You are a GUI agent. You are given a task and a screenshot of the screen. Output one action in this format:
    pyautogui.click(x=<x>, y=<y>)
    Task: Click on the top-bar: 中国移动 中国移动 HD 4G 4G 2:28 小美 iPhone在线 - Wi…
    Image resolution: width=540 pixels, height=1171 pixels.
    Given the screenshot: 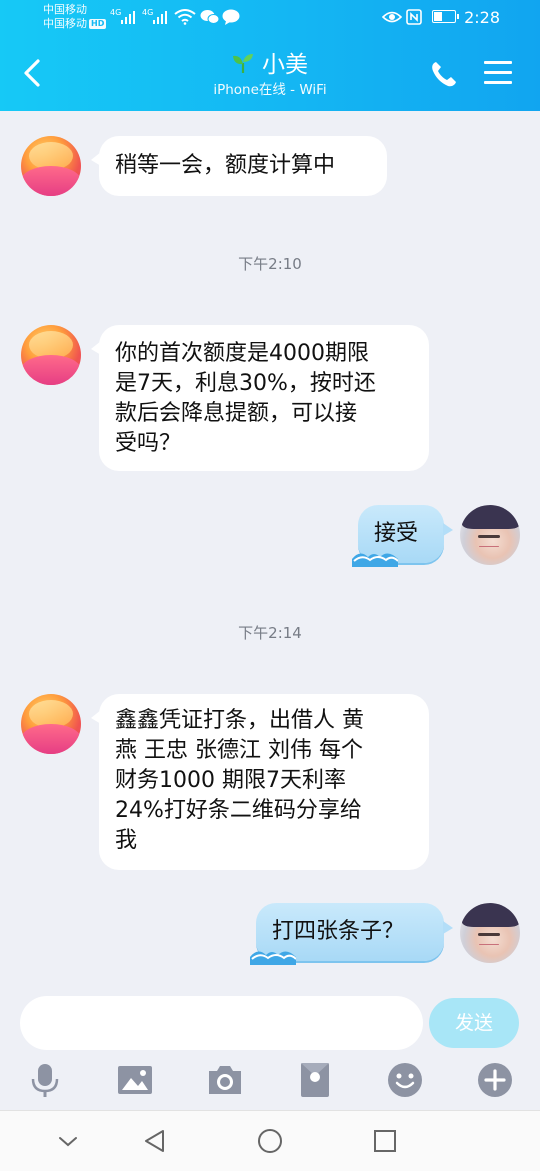 What is the action you would take?
    pyautogui.click(x=270, y=55)
    